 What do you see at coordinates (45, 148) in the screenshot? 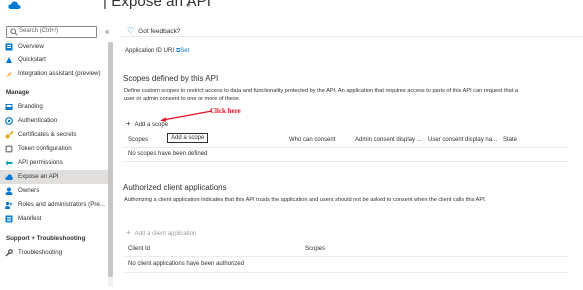
I see `sidebar-item-label: Token configuration` at bounding box center [45, 148].